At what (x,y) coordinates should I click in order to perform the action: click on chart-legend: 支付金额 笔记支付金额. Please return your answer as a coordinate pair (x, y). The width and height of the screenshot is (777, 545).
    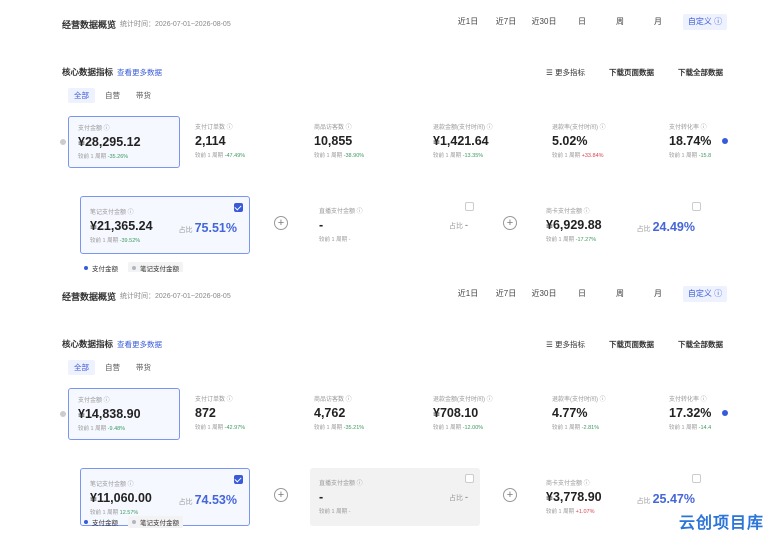
    Looking at the image, I should click on (136, 522).